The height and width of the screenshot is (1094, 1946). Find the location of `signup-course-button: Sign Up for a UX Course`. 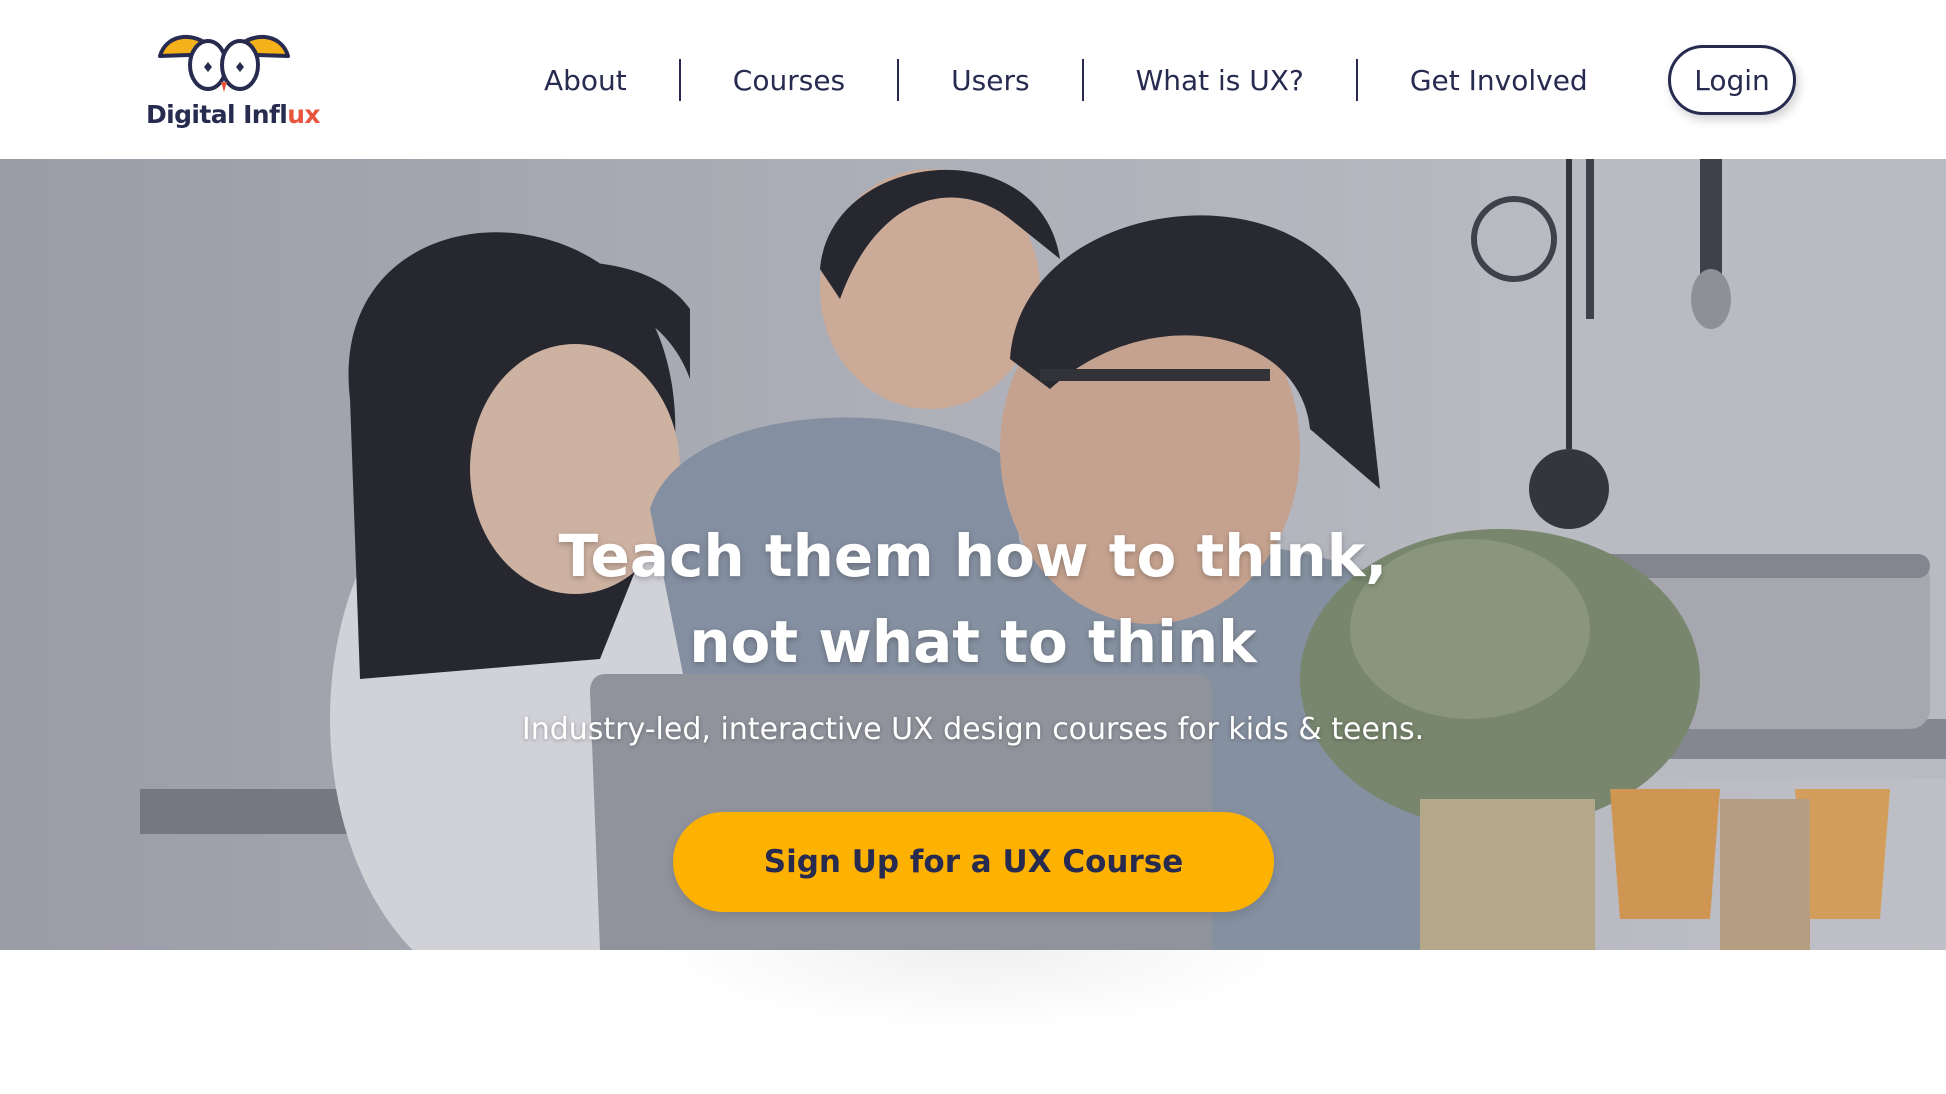

signup-course-button: Sign Up for a UX Course is located at coordinates (973, 862).